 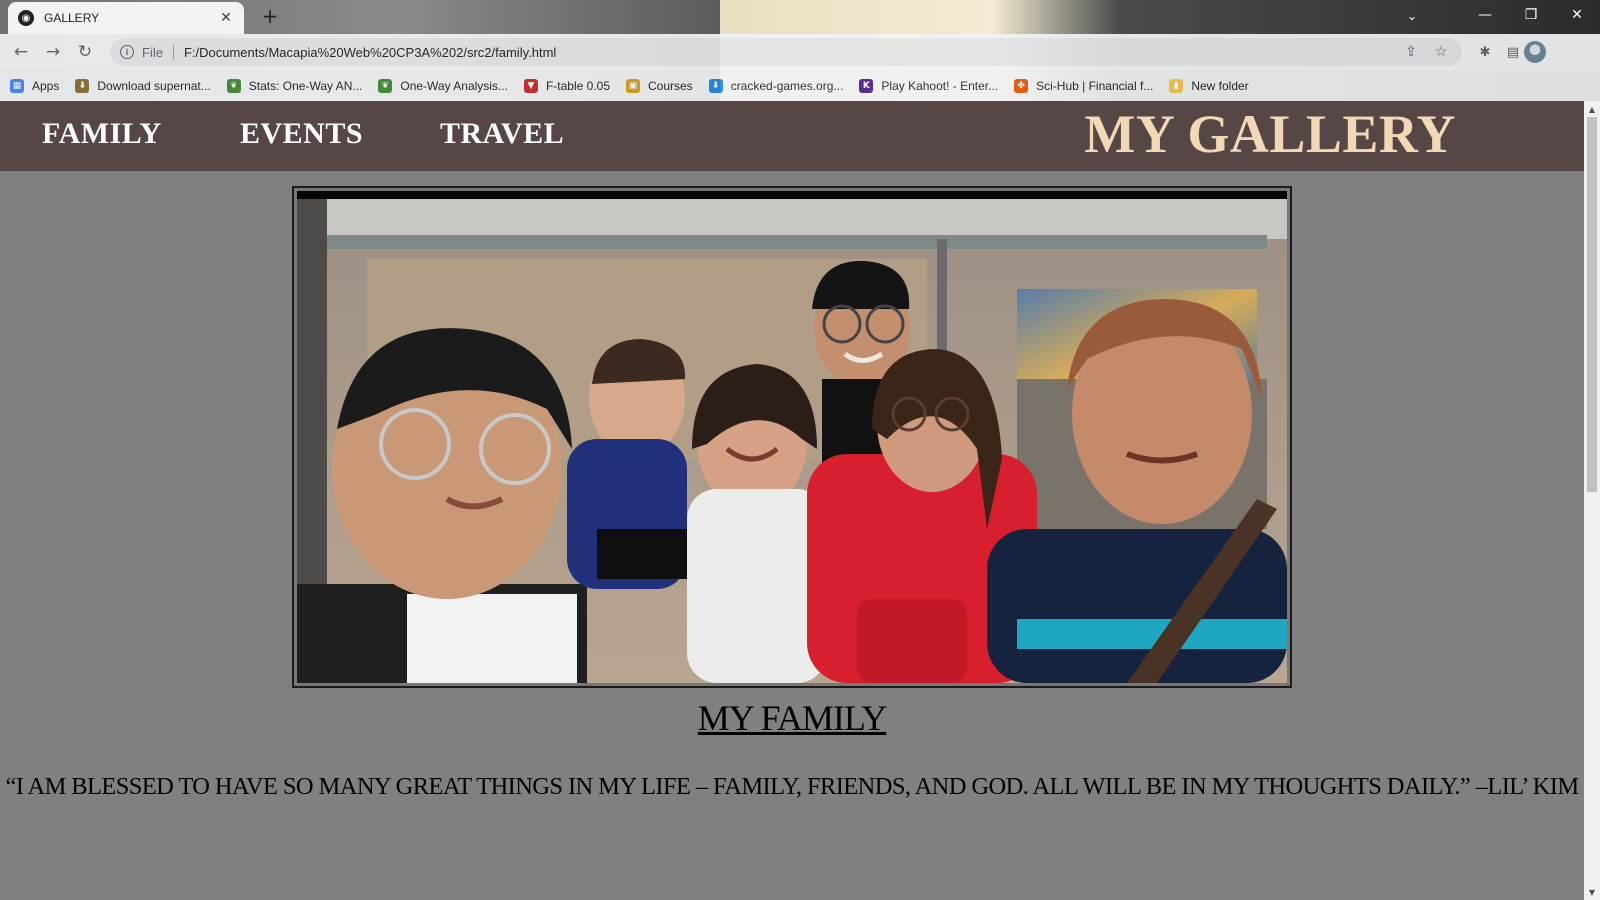 What do you see at coordinates (1441, 52) in the screenshot?
I see `bookmark-star-icon: ☆` at bounding box center [1441, 52].